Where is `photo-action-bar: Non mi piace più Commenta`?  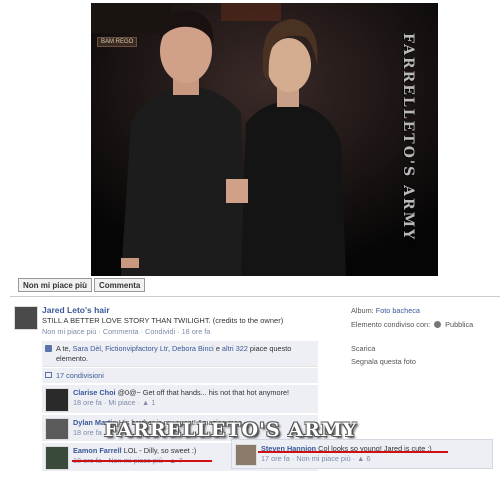
photo-action-bar: Non mi piace più Commenta is located at coordinates (82, 285).